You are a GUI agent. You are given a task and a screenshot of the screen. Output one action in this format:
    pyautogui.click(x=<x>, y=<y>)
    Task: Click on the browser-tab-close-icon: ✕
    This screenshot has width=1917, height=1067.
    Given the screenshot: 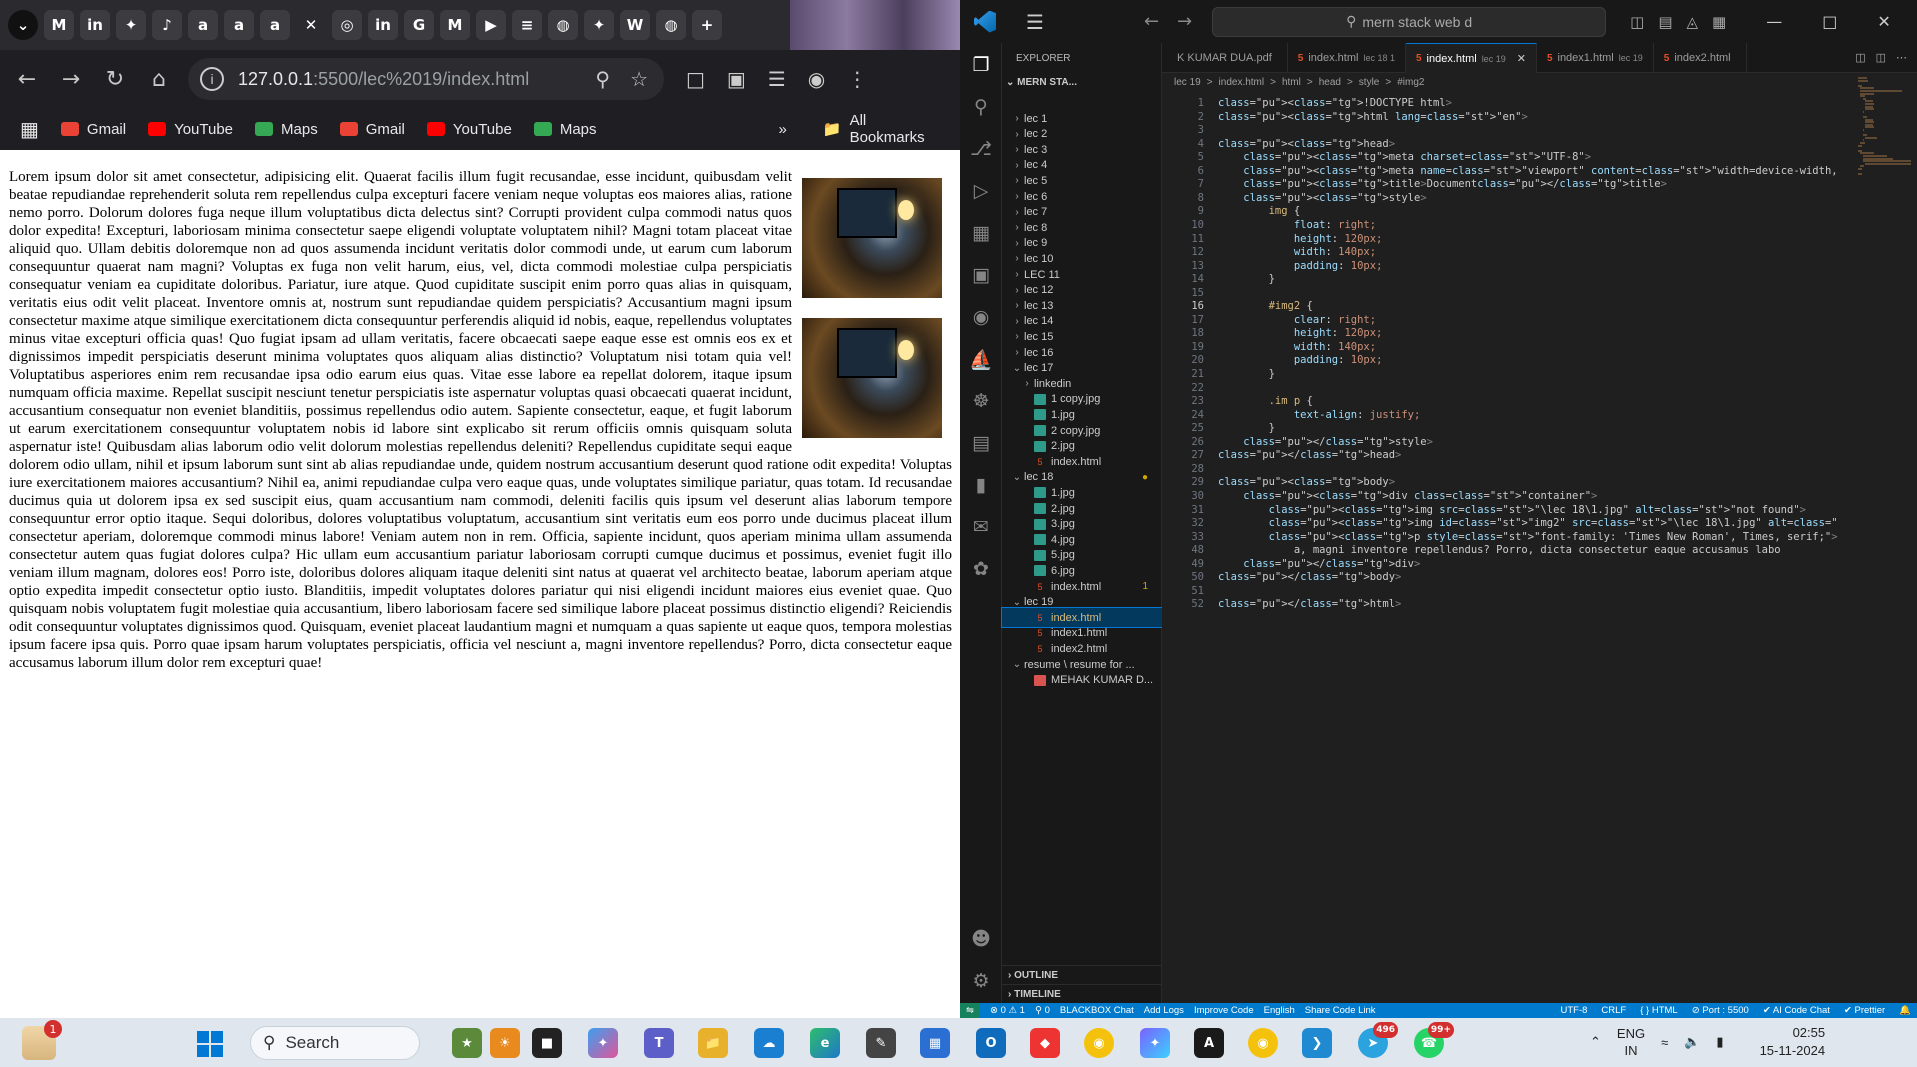 What is the action you would take?
    pyautogui.click(x=311, y=25)
    